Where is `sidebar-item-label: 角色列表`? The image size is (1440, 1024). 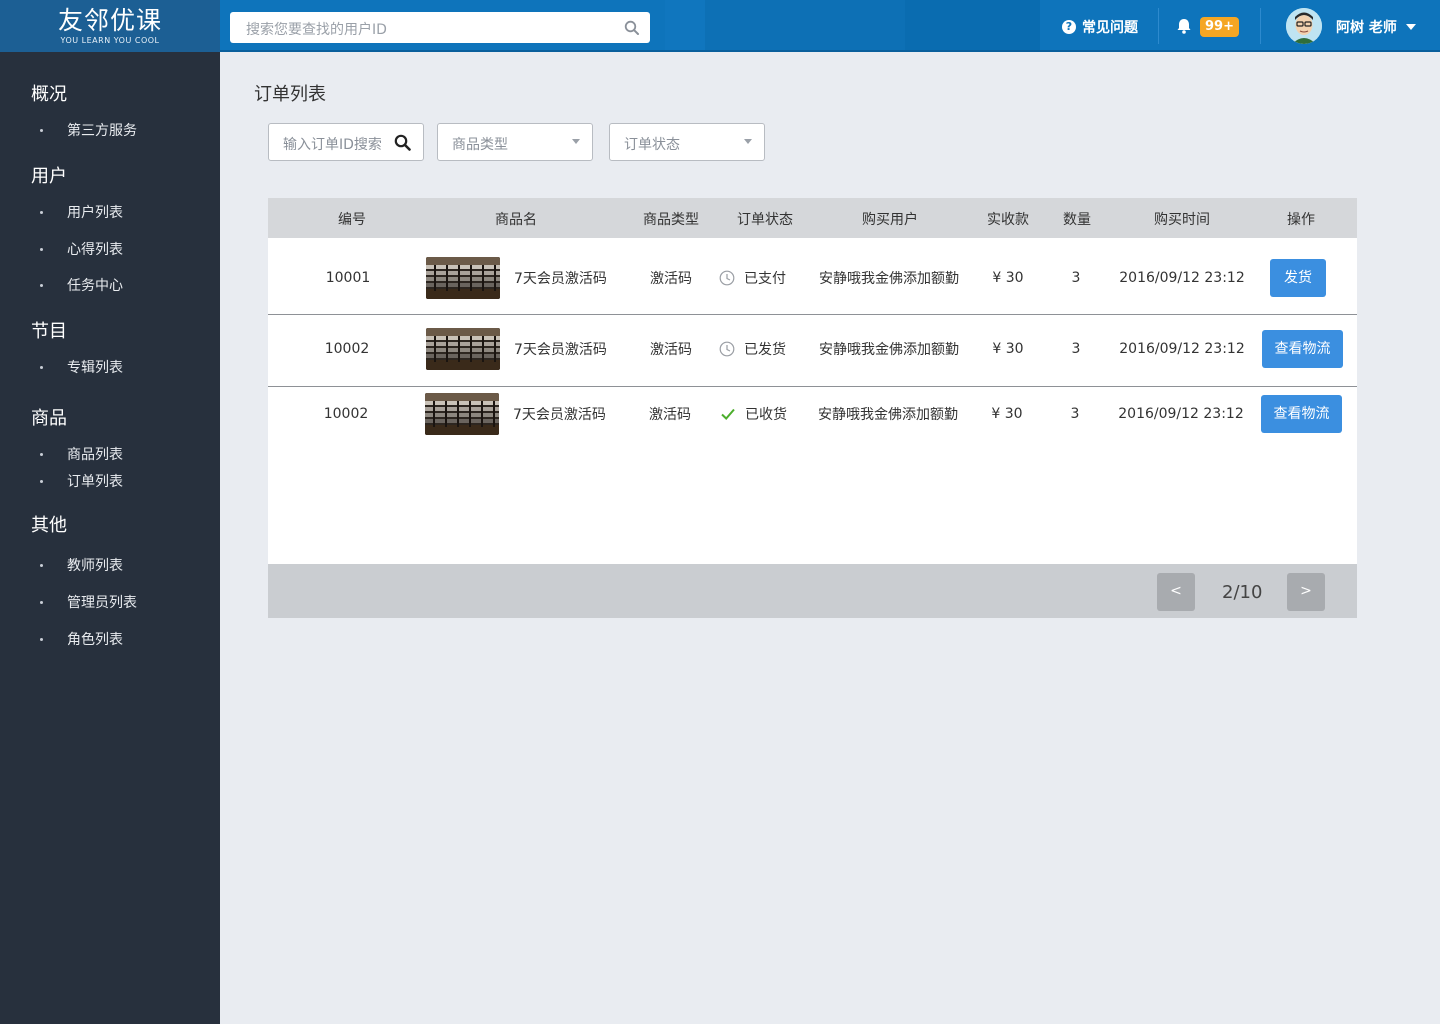 sidebar-item-label: 角色列表 is located at coordinates (95, 640).